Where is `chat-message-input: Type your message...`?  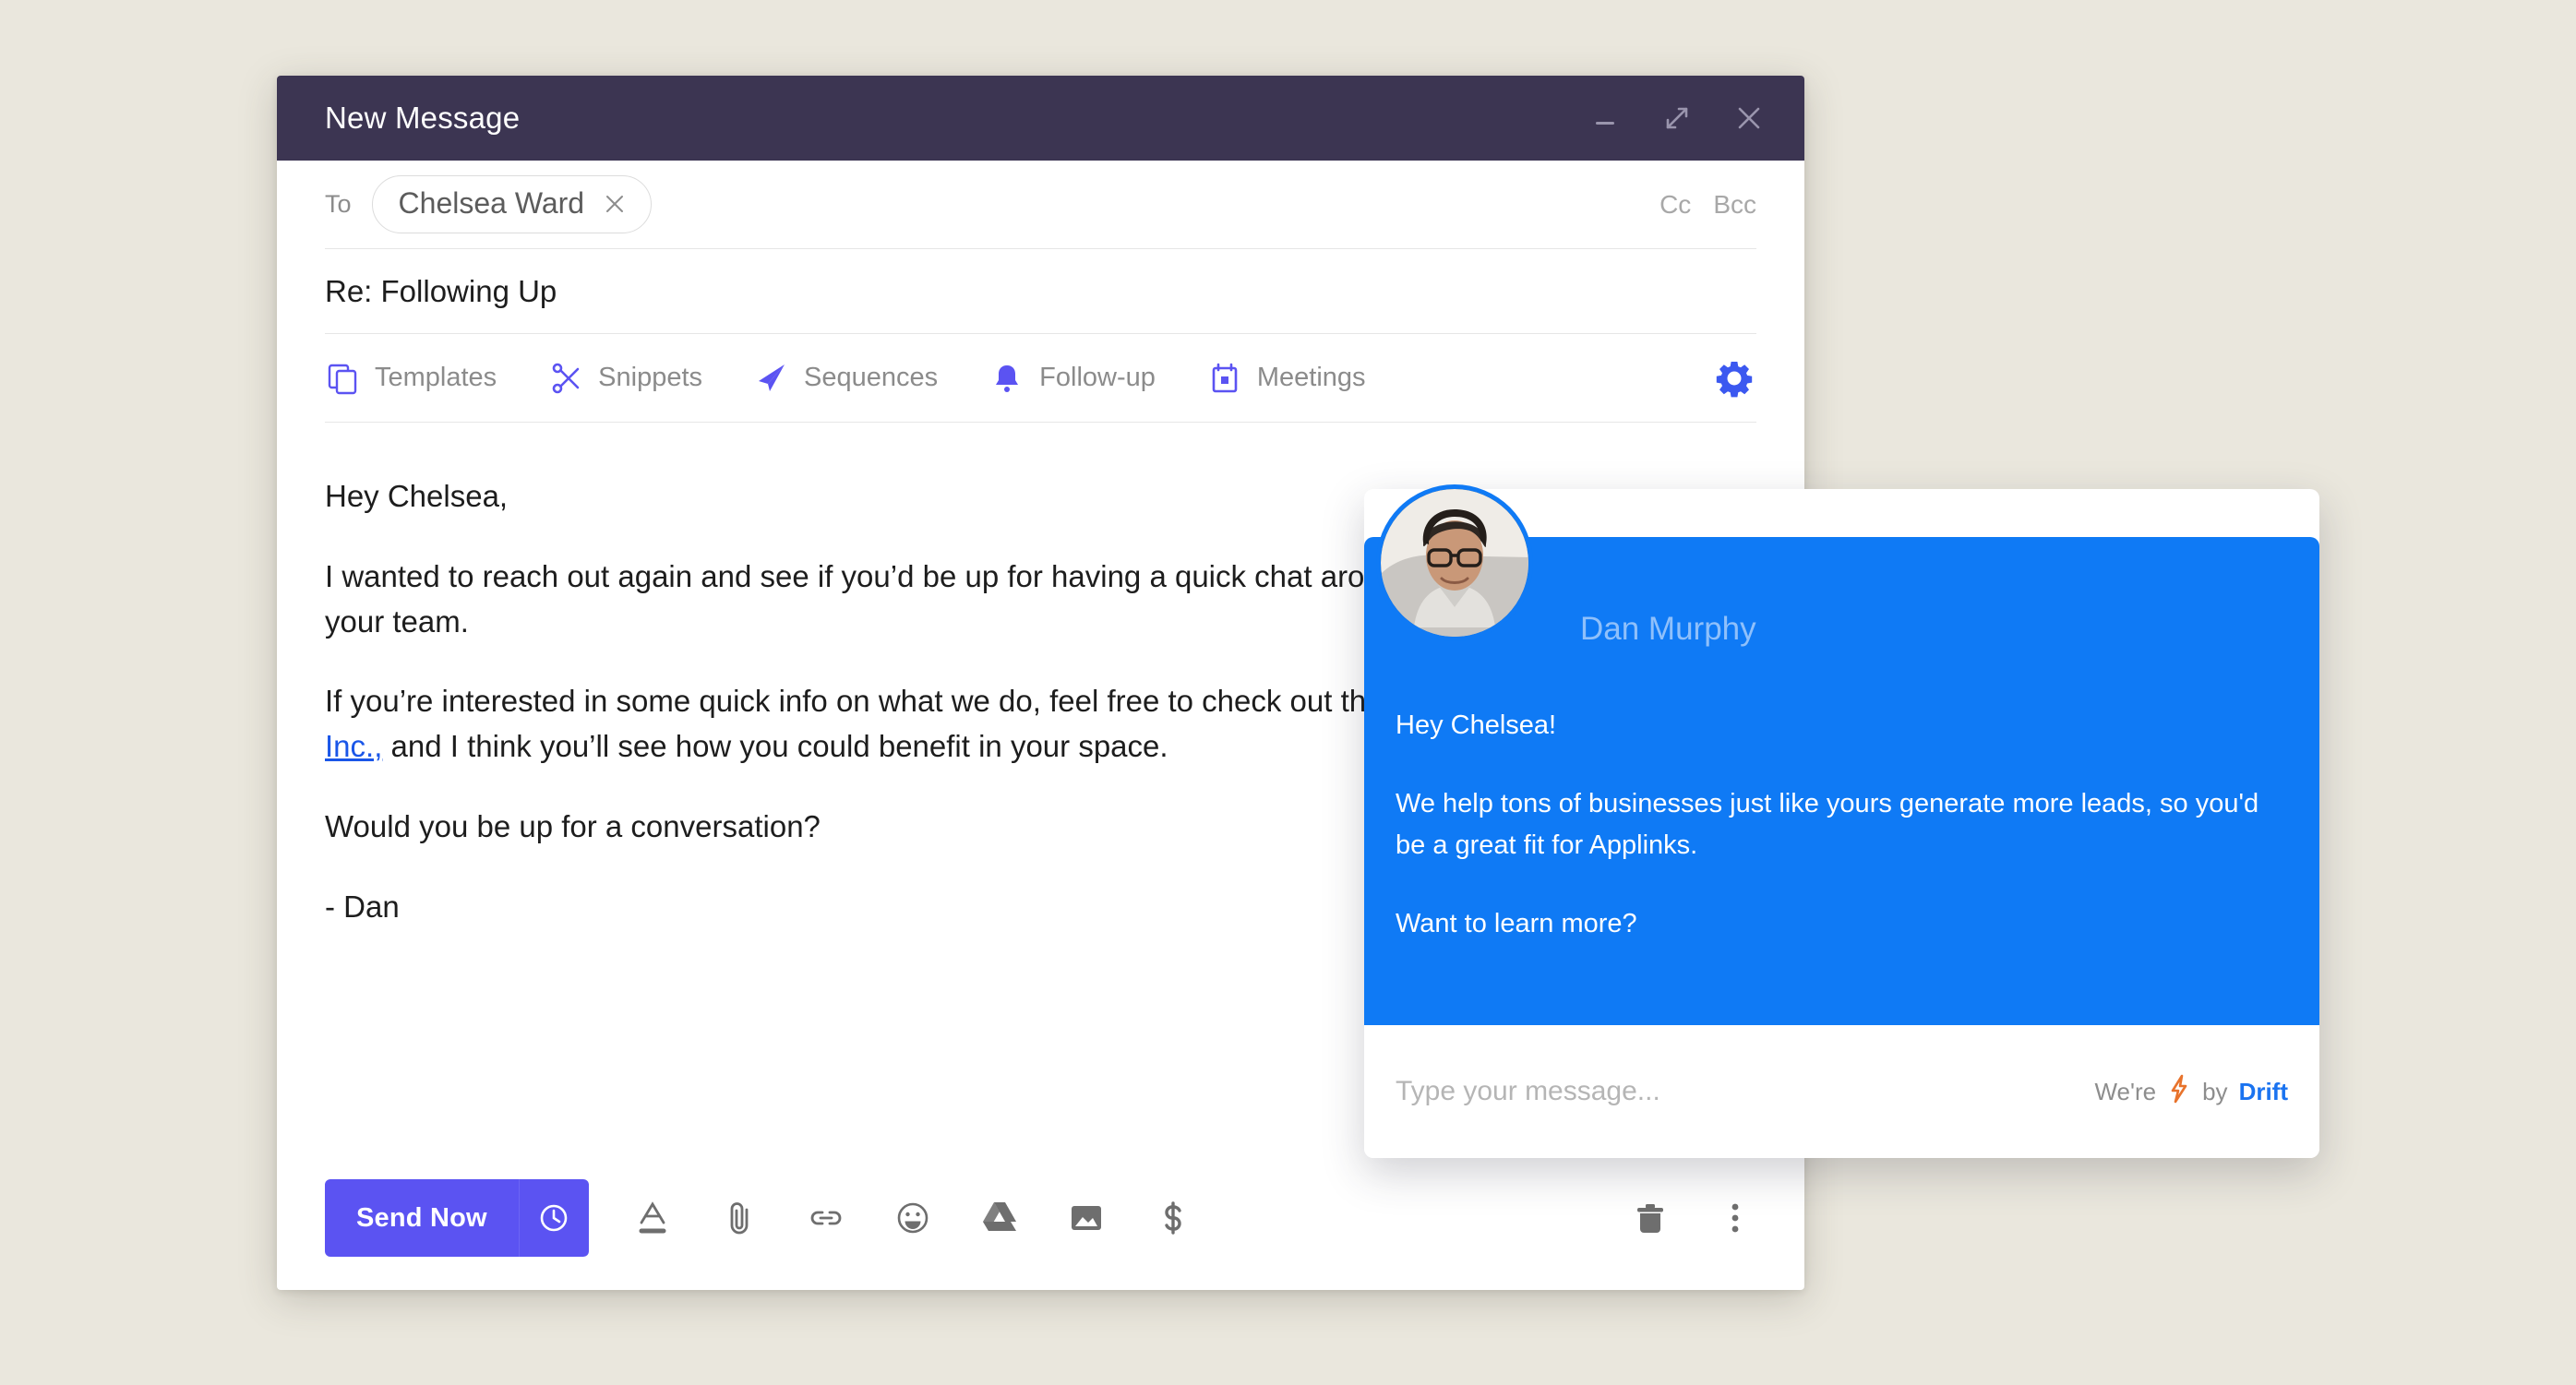 chat-message-input: Type your message... is located at coordinates (1528, 1091).